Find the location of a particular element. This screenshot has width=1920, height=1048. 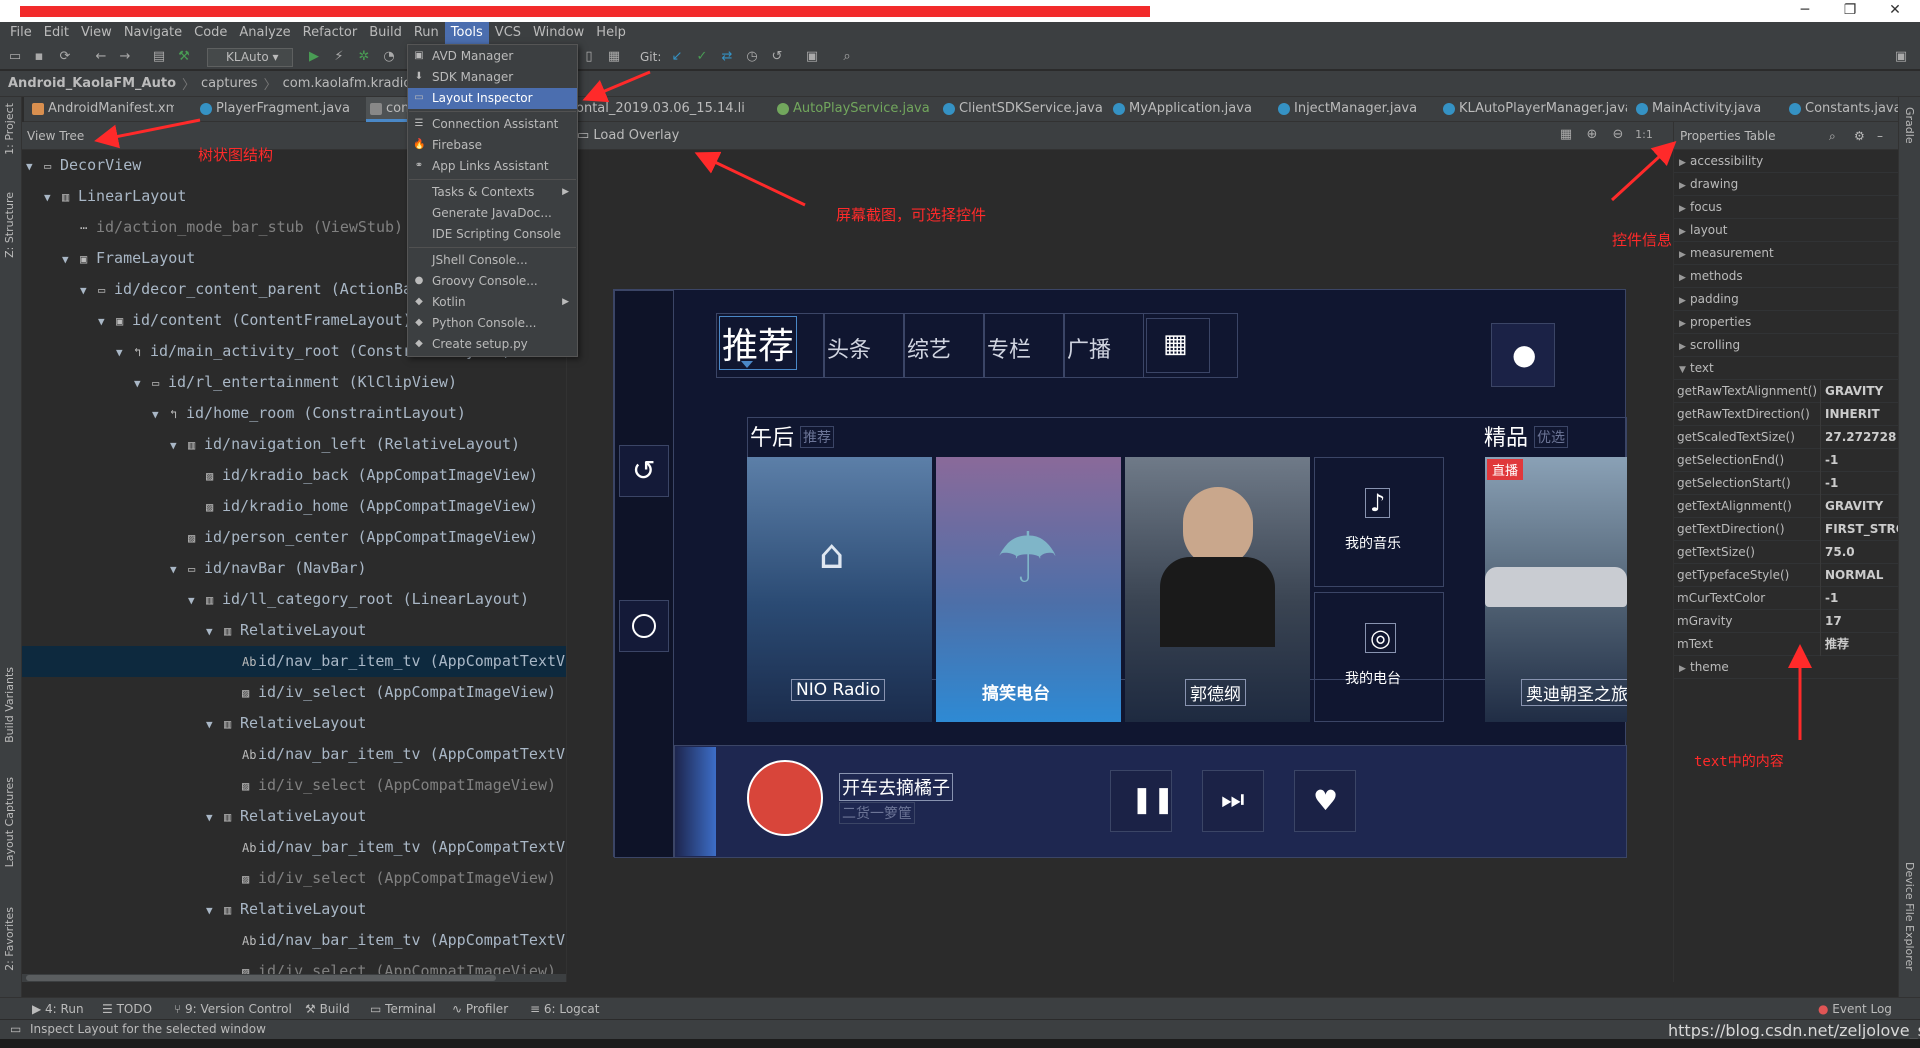

event-log-button: ● Event Log is located at coordinates (1855, 1009).